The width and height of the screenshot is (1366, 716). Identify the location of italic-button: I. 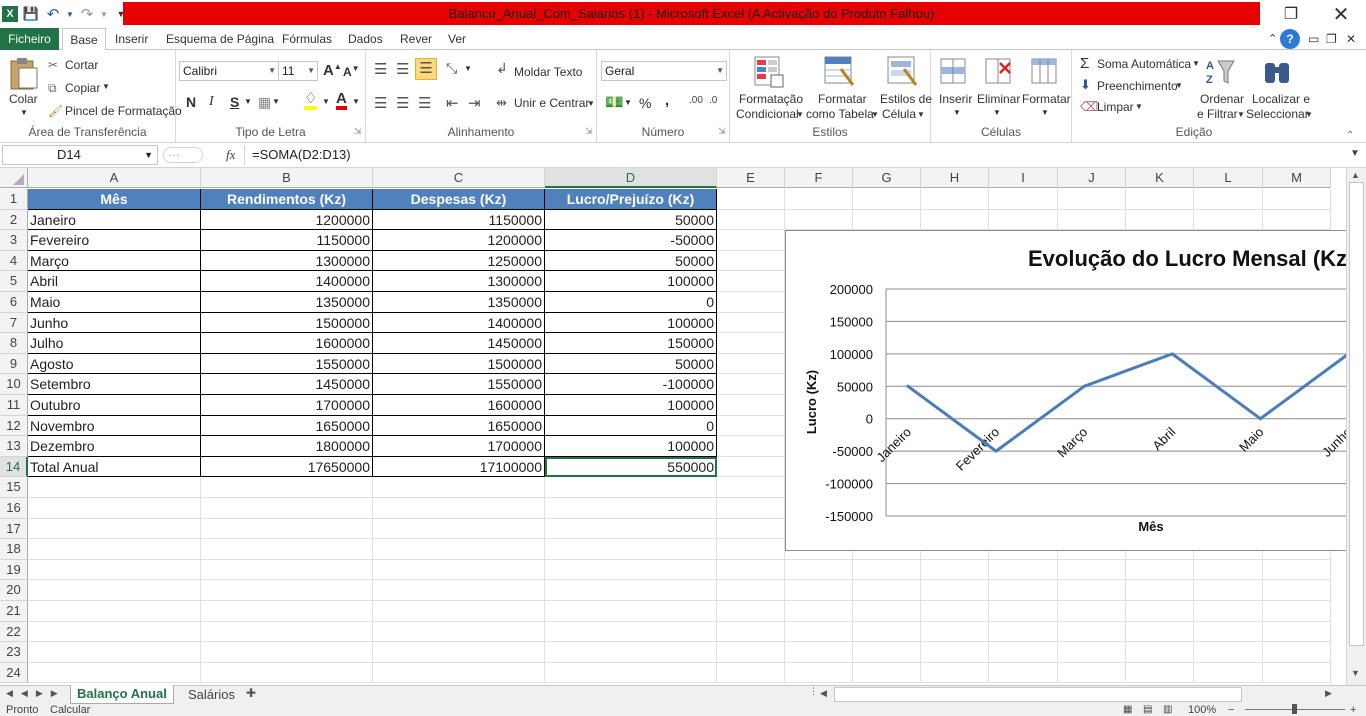
(211, 102).